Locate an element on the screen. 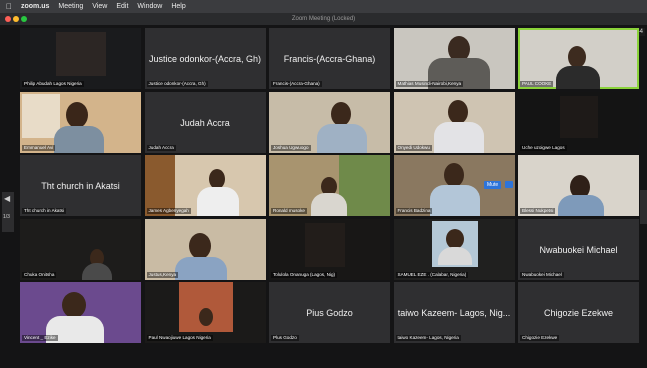  participant-name: Justus,Kenya is located at coordinates (162, 274).